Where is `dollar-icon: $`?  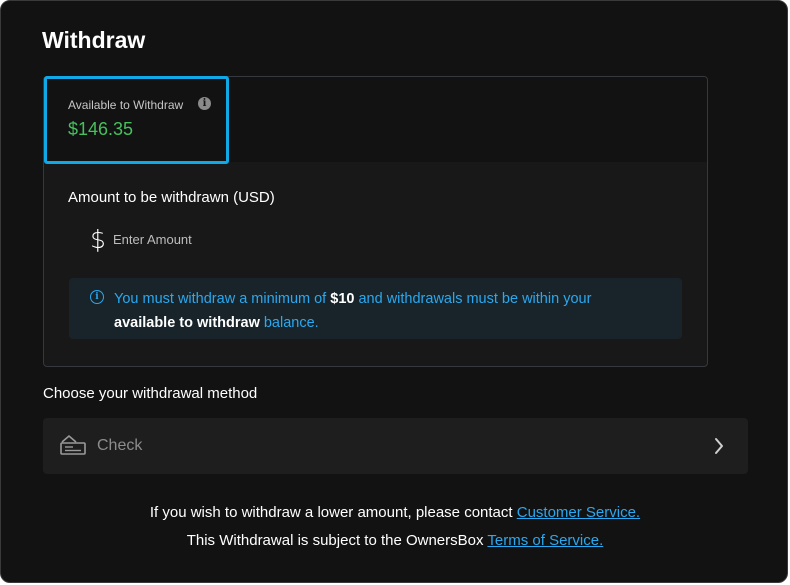
dollar-icon: $ is located at coordinates (98, 239).